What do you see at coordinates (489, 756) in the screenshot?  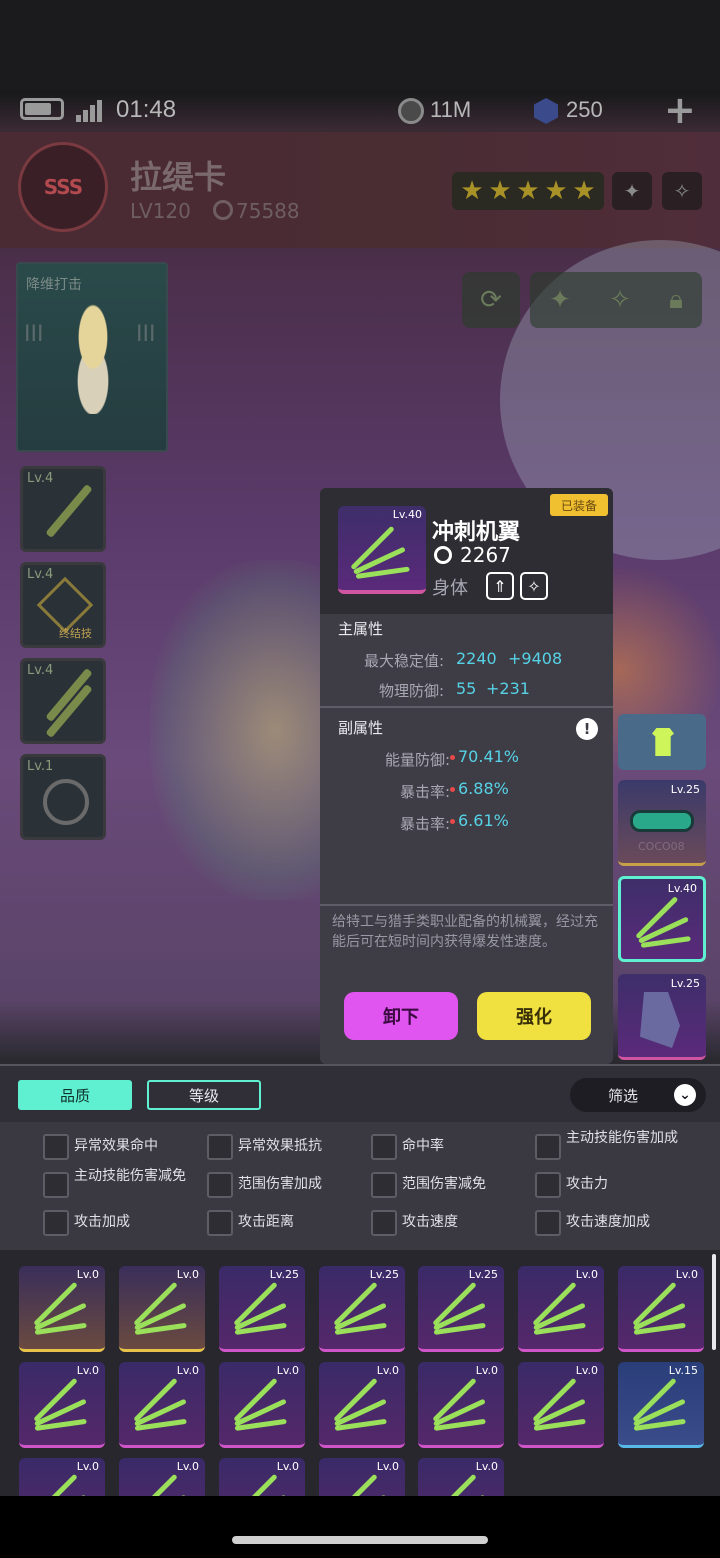 I see `stat-value-text: 70.41%` at bounding box center [489, 756].